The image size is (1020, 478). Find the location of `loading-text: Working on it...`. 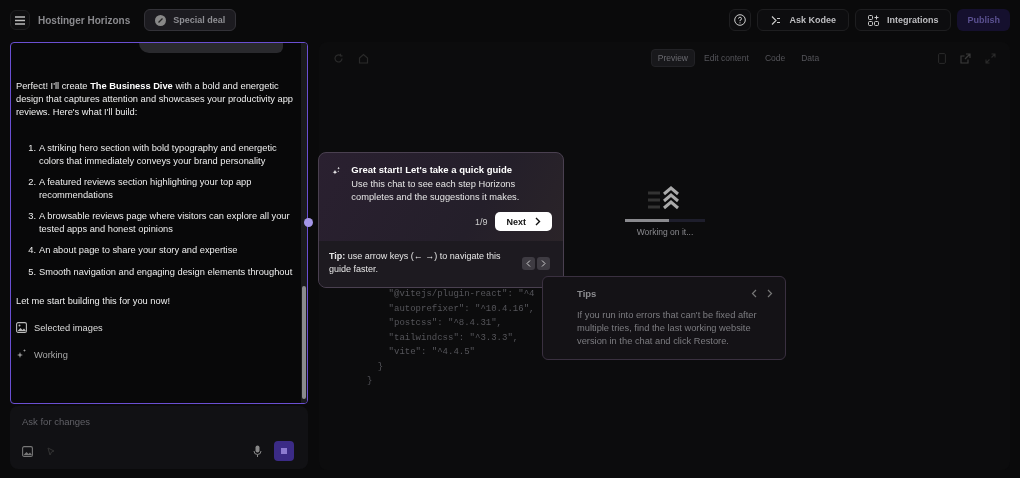

loading-text: Working on it... is located at coordinates (665, 231).